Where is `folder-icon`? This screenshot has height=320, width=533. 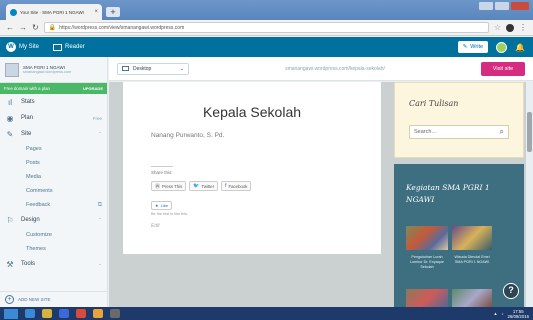
folder-icon is located at coordinates (47, 313).